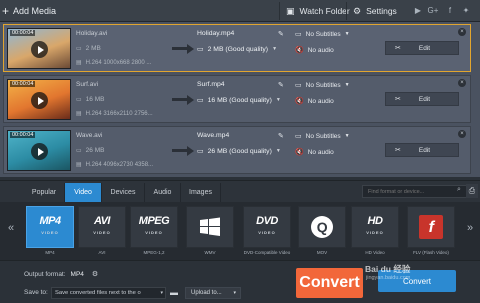  Describe the element at coordinates (211, 84) in the screenshot. I see `output-filename: Surf.mp4` at that location.